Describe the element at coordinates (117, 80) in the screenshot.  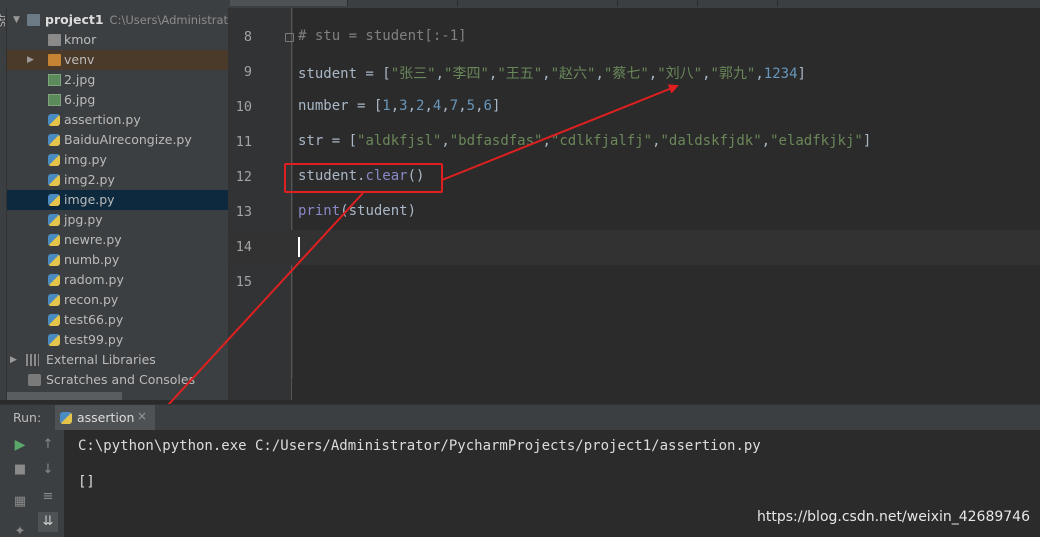
I see `tree-item: 2.jpg` at that location.